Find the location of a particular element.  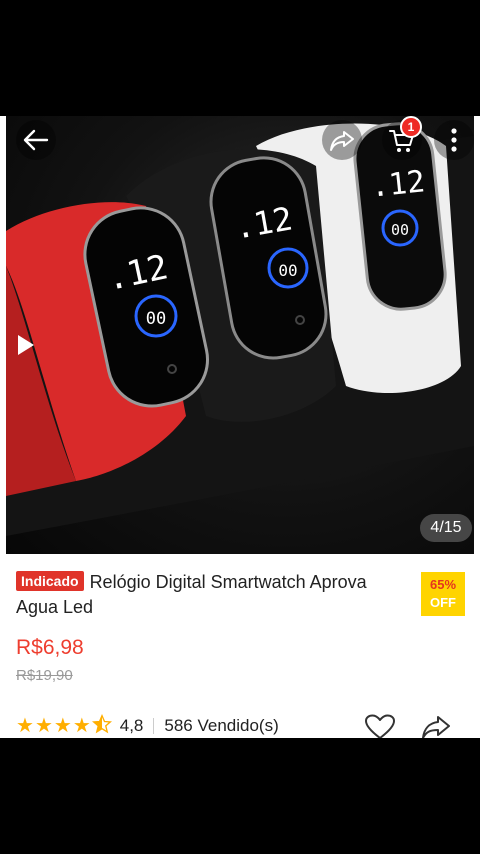

arrow-left-icon is located at coordinates (36, 140).